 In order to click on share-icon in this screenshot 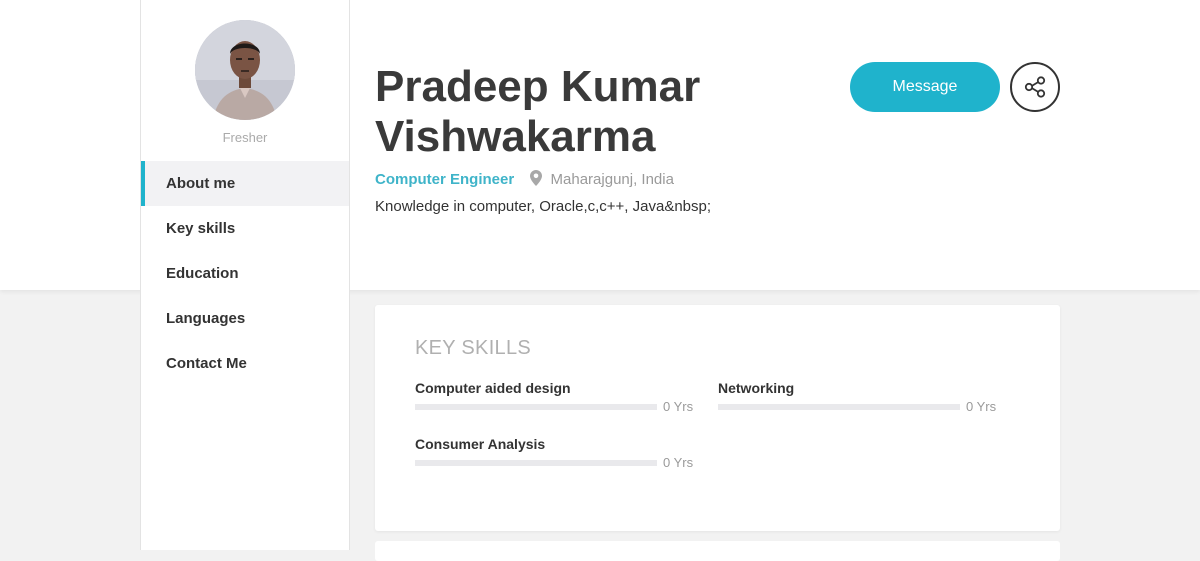, I will do `click(1035, 87)`.